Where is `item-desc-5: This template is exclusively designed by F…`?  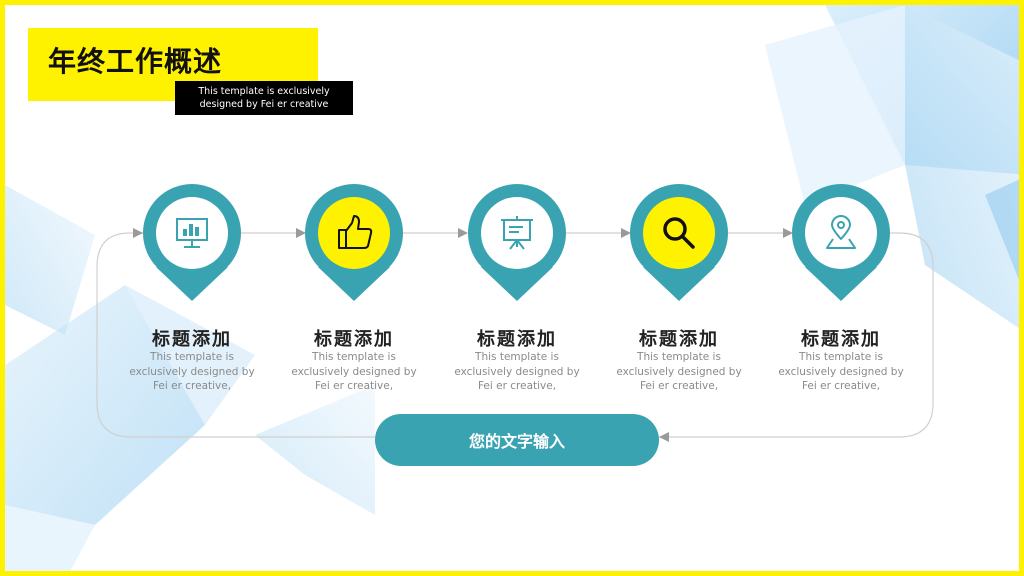 item-desc-5: This template is exclusively designed by F… is located at coordinates (841, 371).